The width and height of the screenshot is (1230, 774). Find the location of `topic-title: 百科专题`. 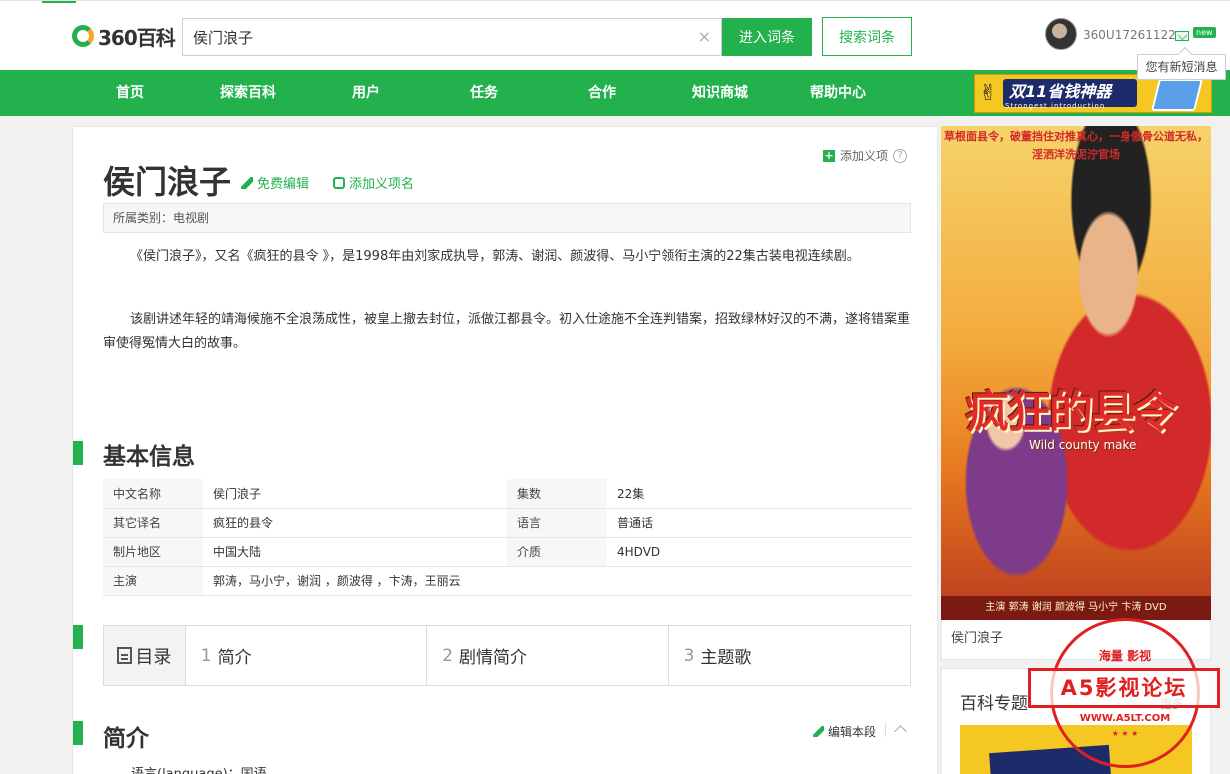

topic-title: 百科专题 is located at coordinates (994, 704).